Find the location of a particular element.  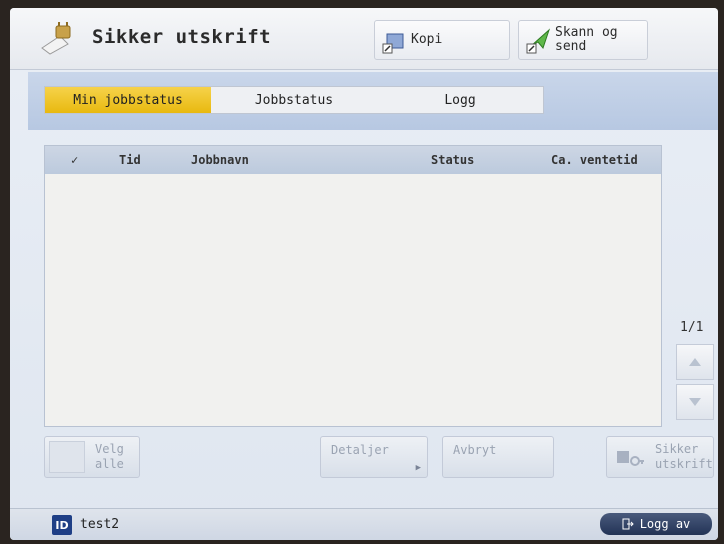

select-all-button: Velg alle is located at coordinates (92, 457).